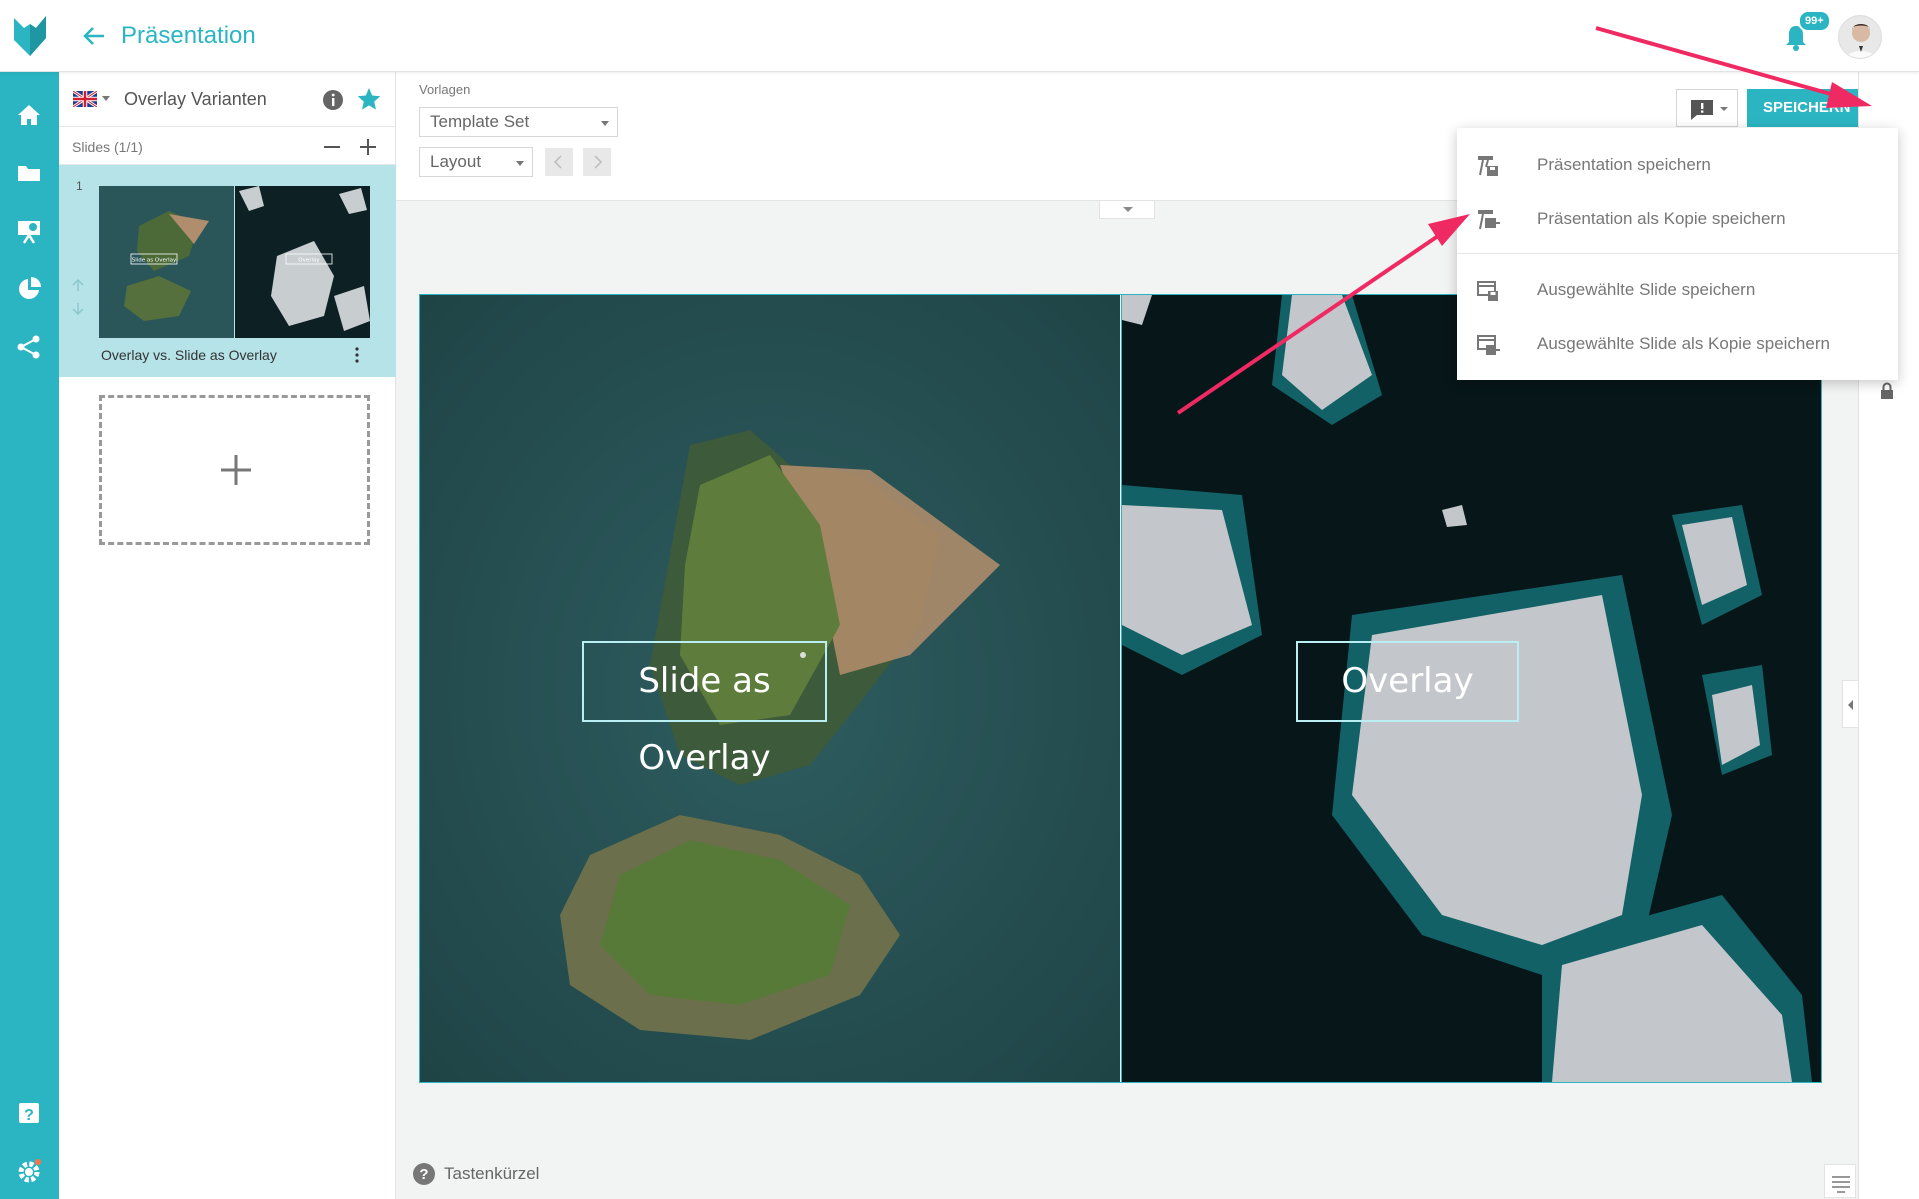 The height and width of the screenshot is (1199, 1919). I want to click on previous-layout-button, so click(559, 162).